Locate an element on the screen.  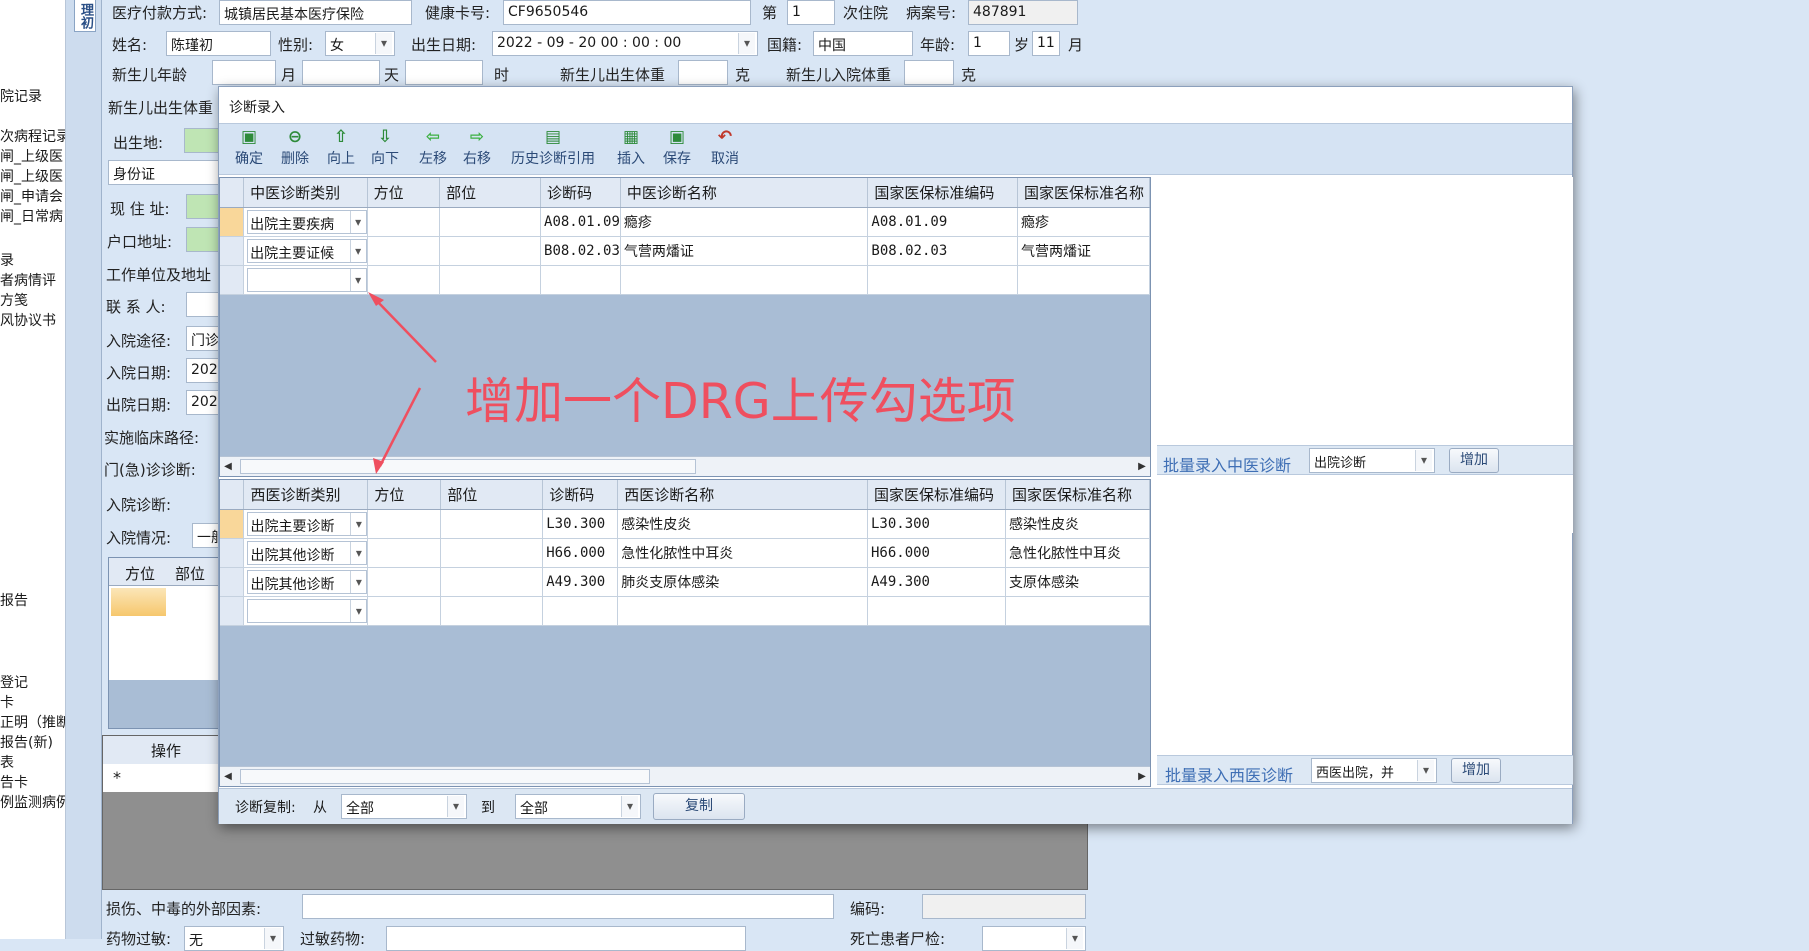
arrow-line-down is located at coordinates (400, 427).